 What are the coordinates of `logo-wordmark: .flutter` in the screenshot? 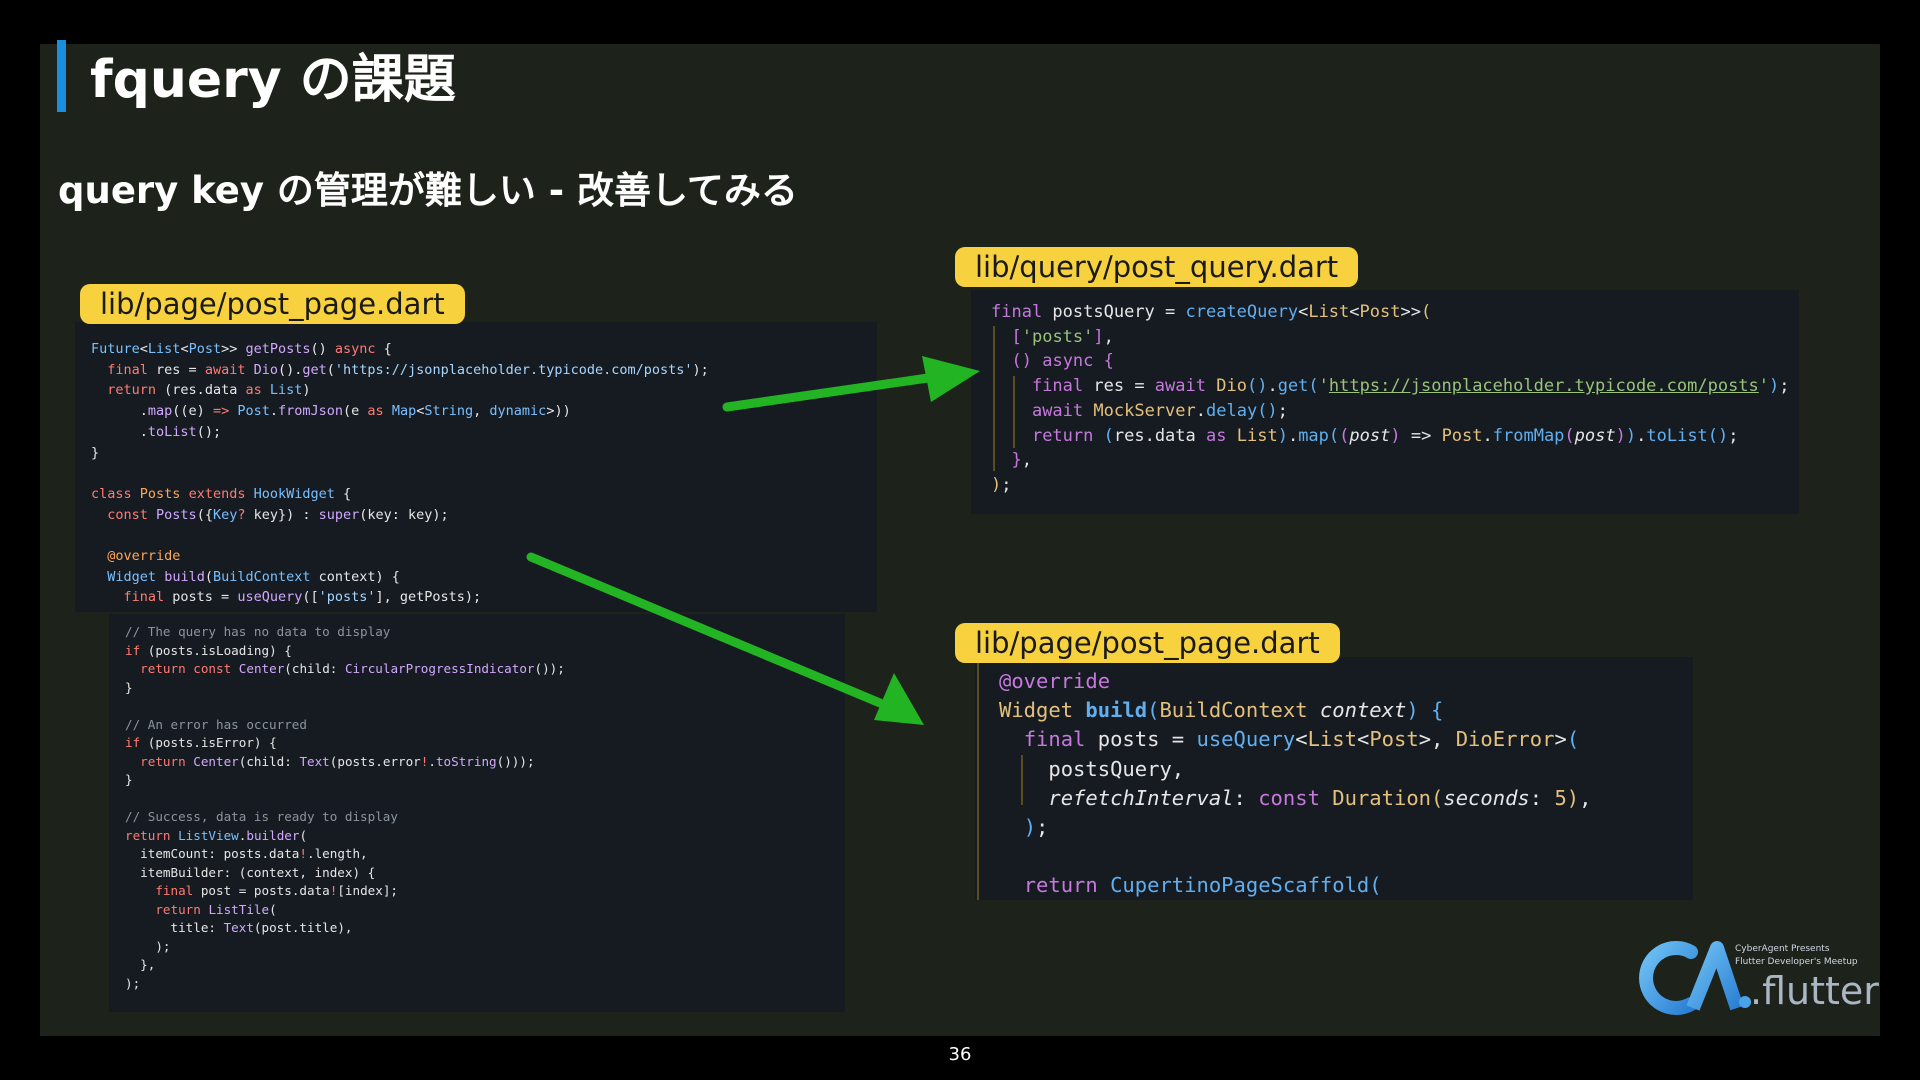 It's located at (1814, 991).